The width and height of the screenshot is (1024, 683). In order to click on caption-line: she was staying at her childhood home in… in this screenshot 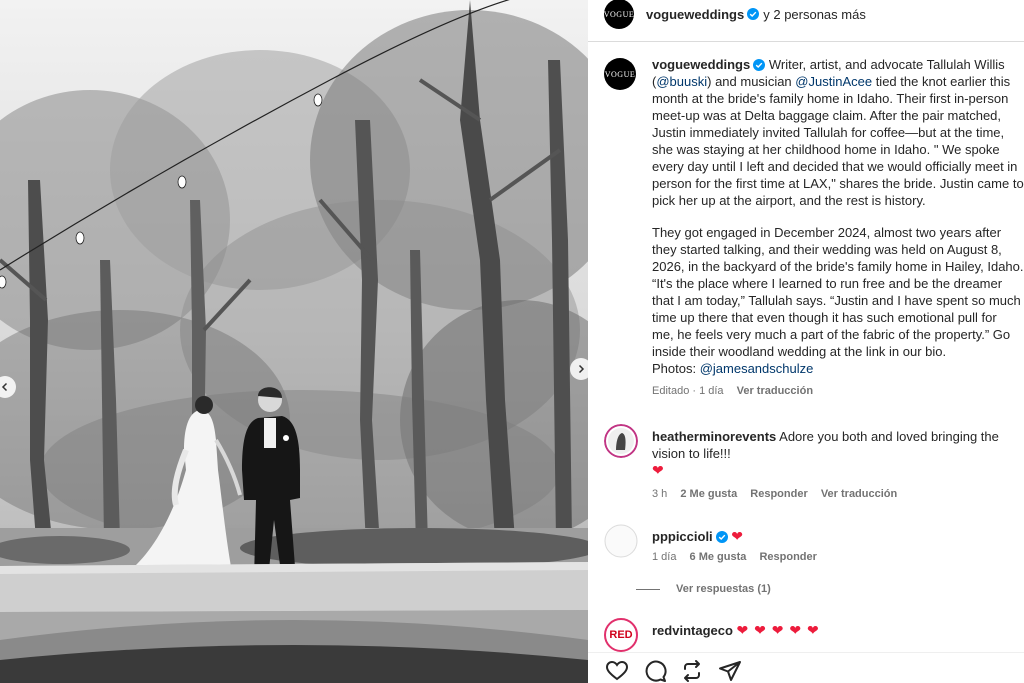, I will do `click(826, 149)`.